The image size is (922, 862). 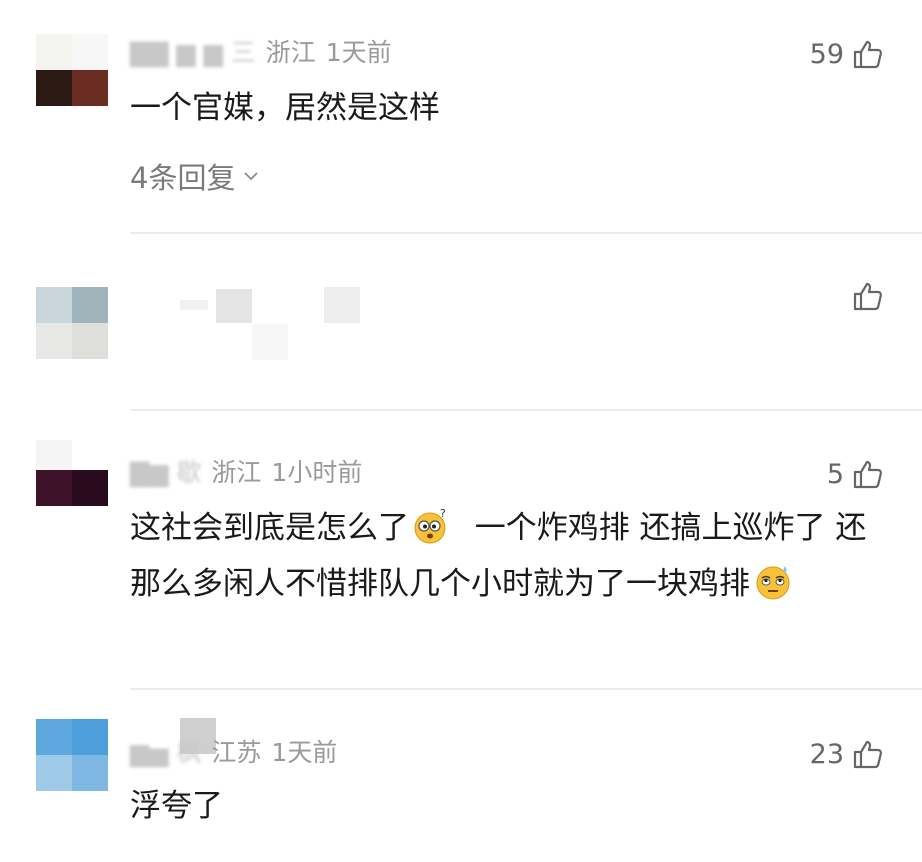 I want to click on comment-meta: ▇▆ 歇浙江 1小时前, so click(x=246, y=473).